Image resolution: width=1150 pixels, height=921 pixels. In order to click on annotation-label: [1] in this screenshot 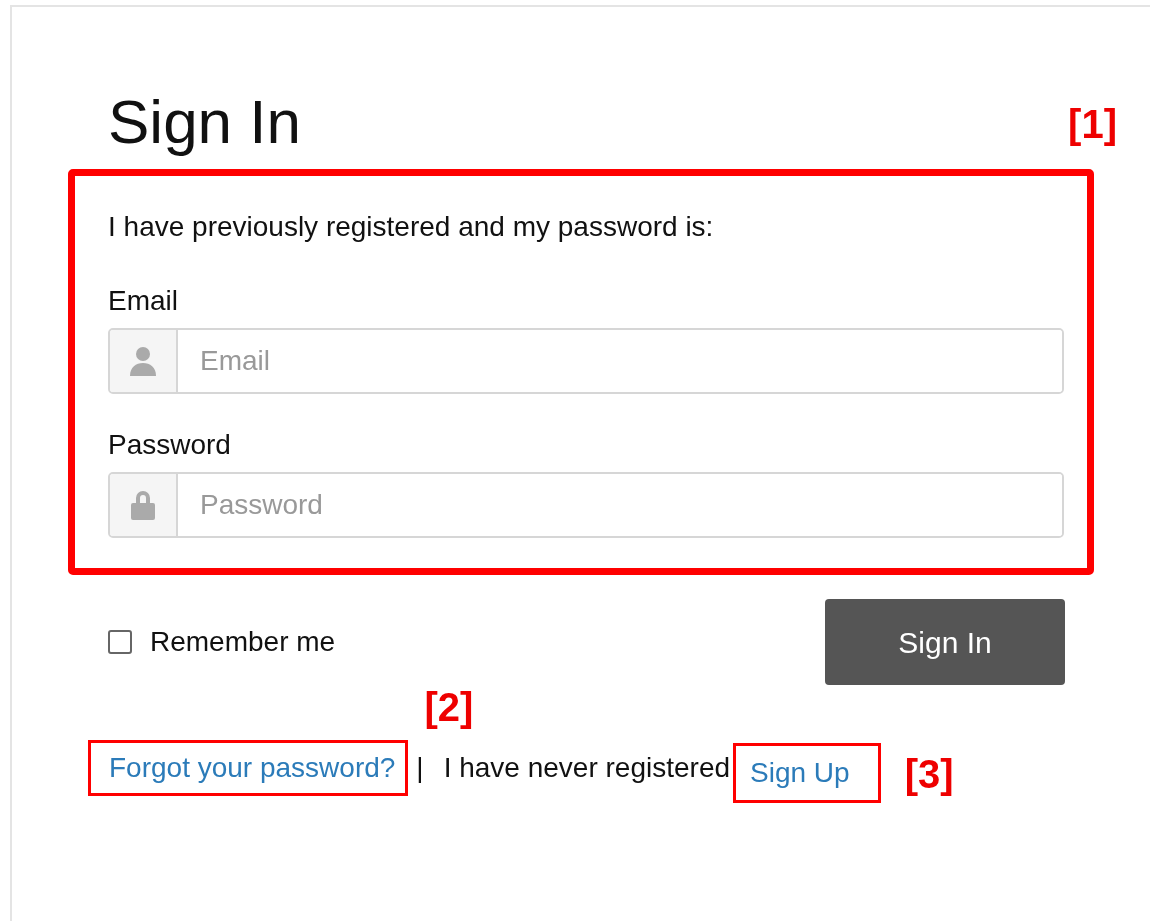, I will do `click(1092, 124)`.